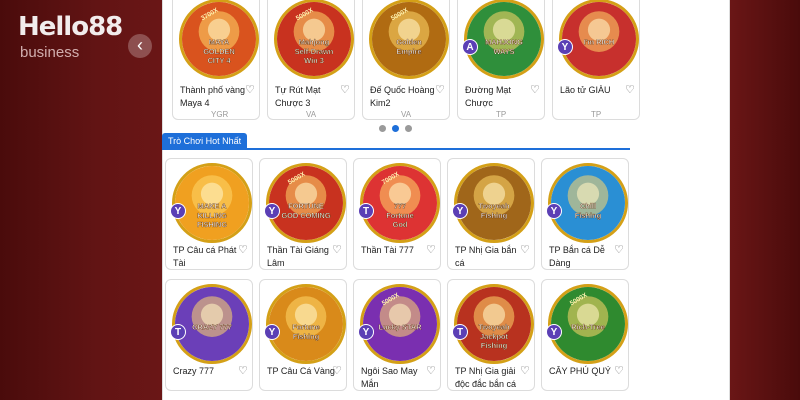 This screenshot has width=800, height=400. I want to click on svg-text: FORTUNE, so click(306, 206).